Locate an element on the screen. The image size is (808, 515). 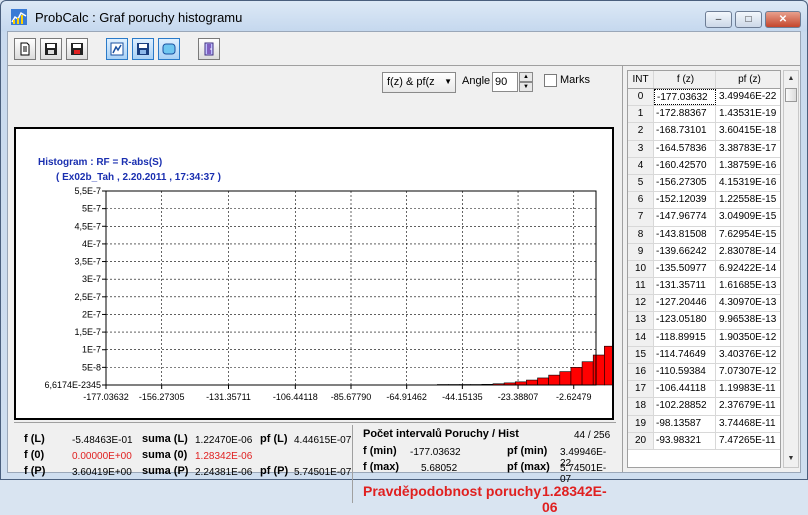
row-fz-cell: -98.13587 is located at coordinates (685, 423).